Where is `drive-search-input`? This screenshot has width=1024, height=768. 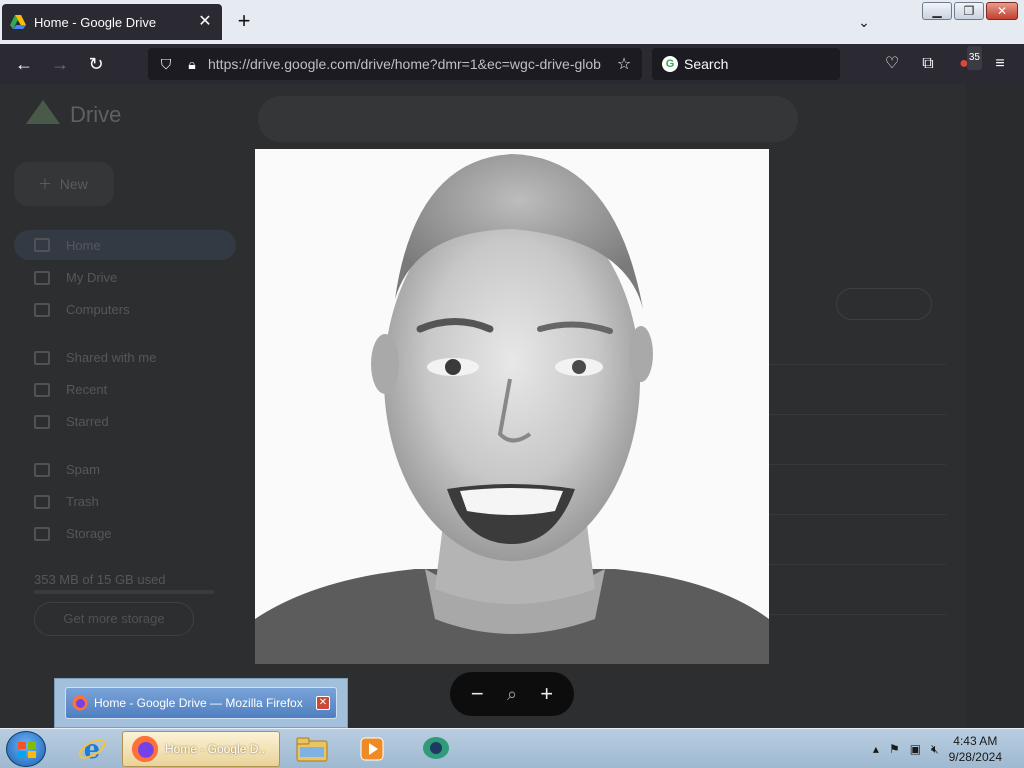
drive-search-input is located at coordinates (528, 119).